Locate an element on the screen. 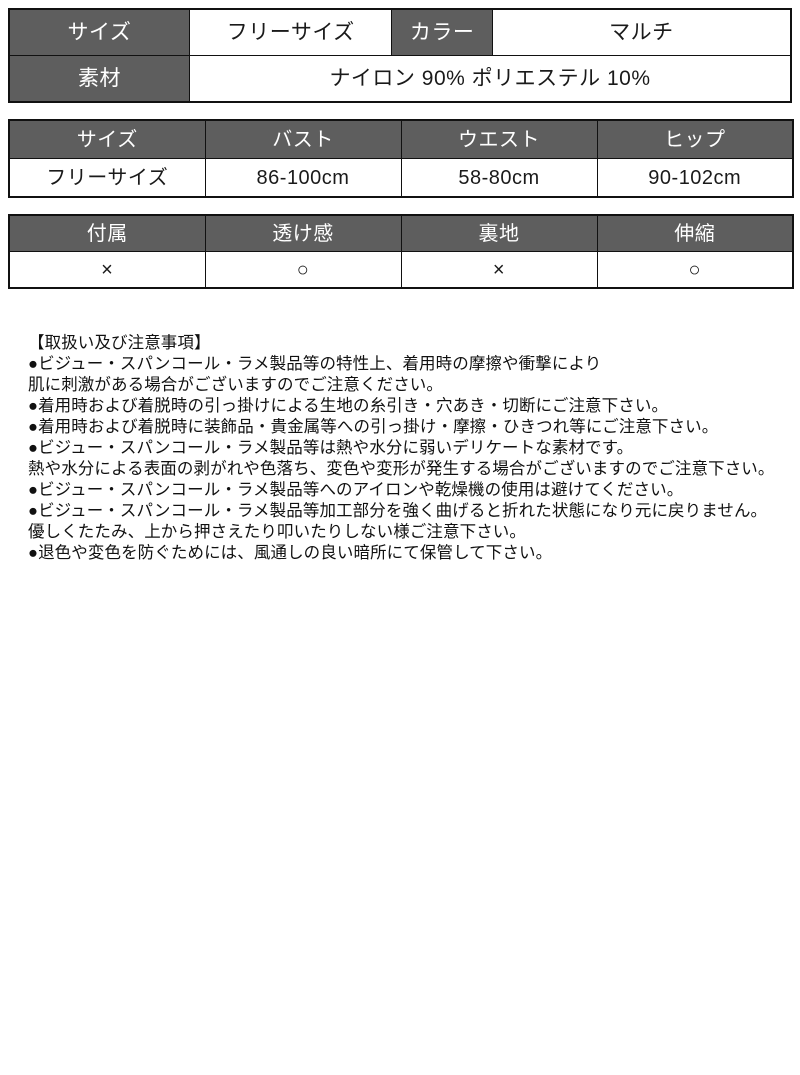  measure-header-waist: ウエスト is located at coordinates (499, 139).